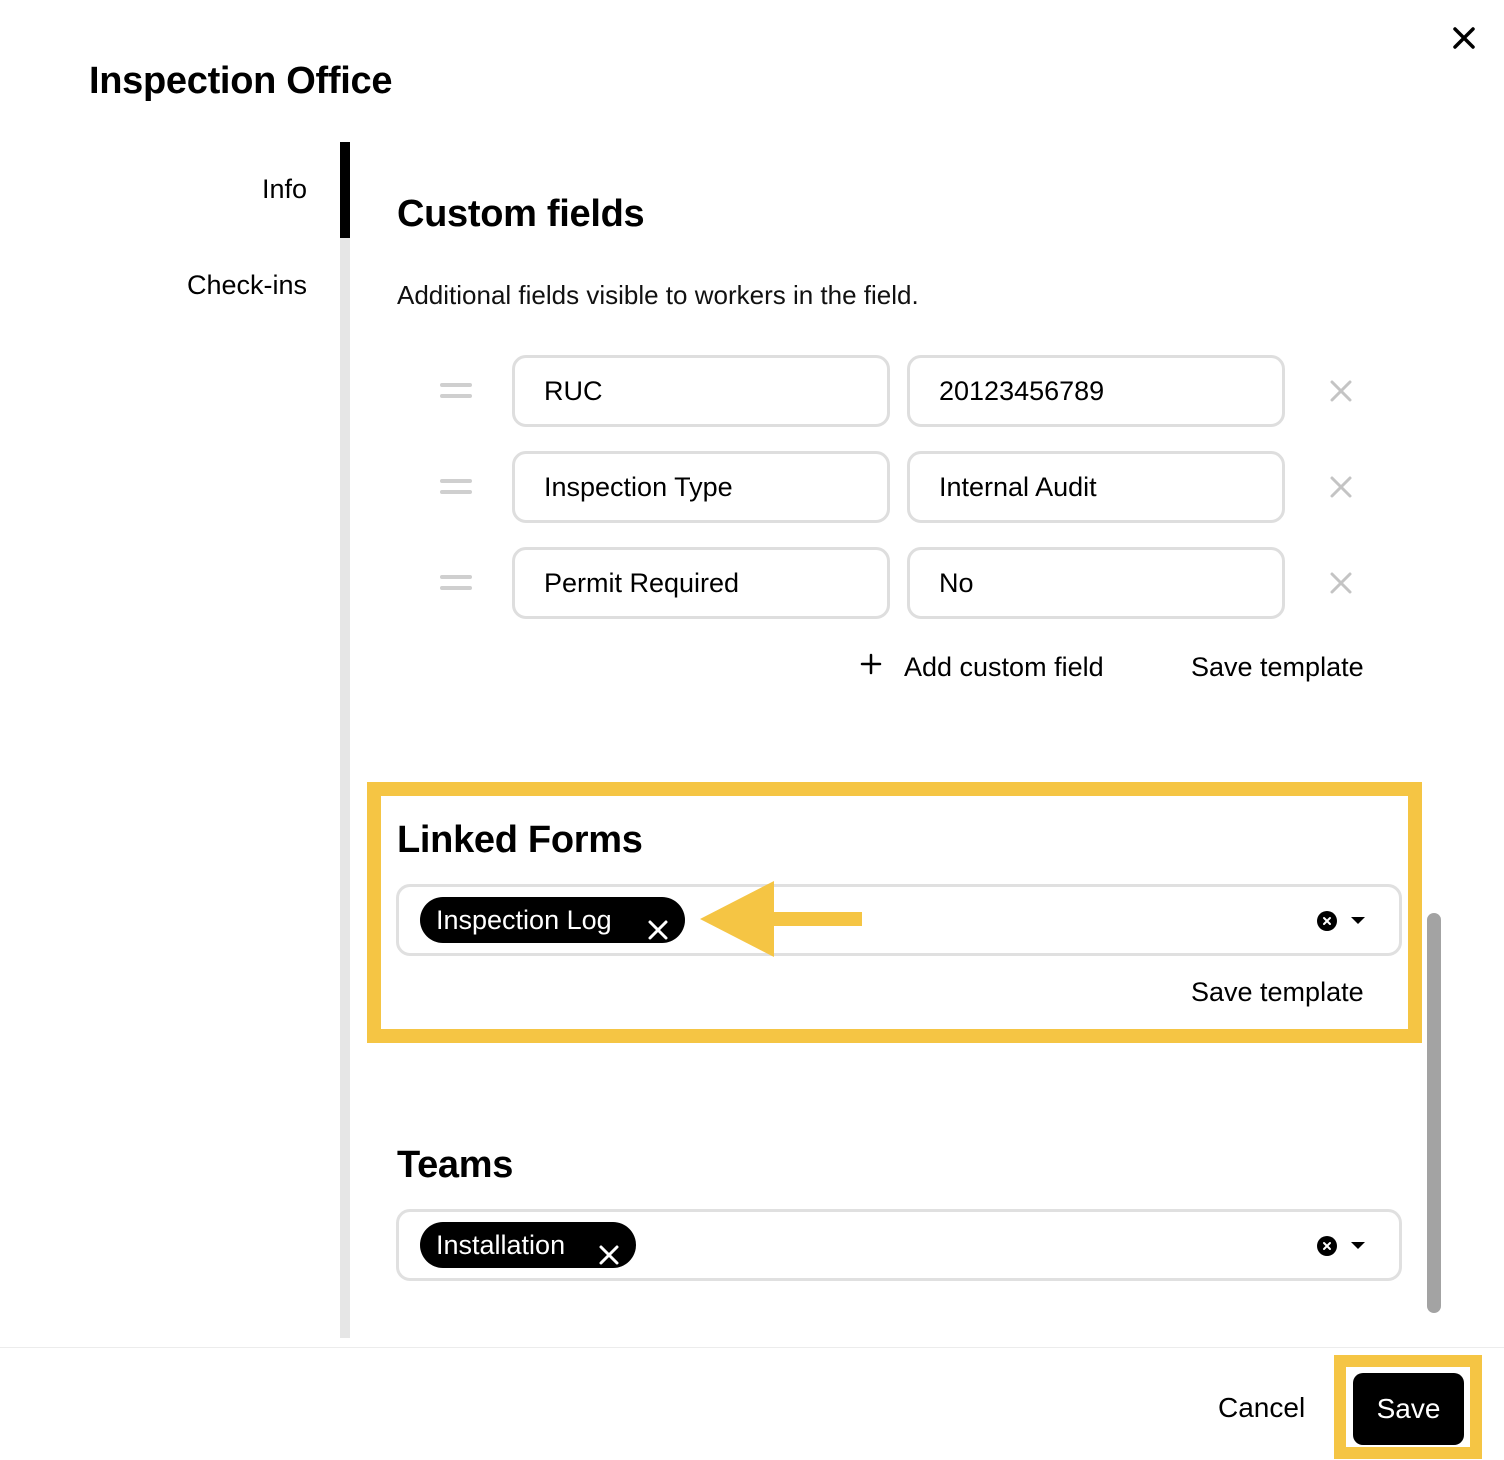  Describe the element at coordinates (899, 920) in the screenshot. I see `linked-forms-select: Inspection Log` at that location.